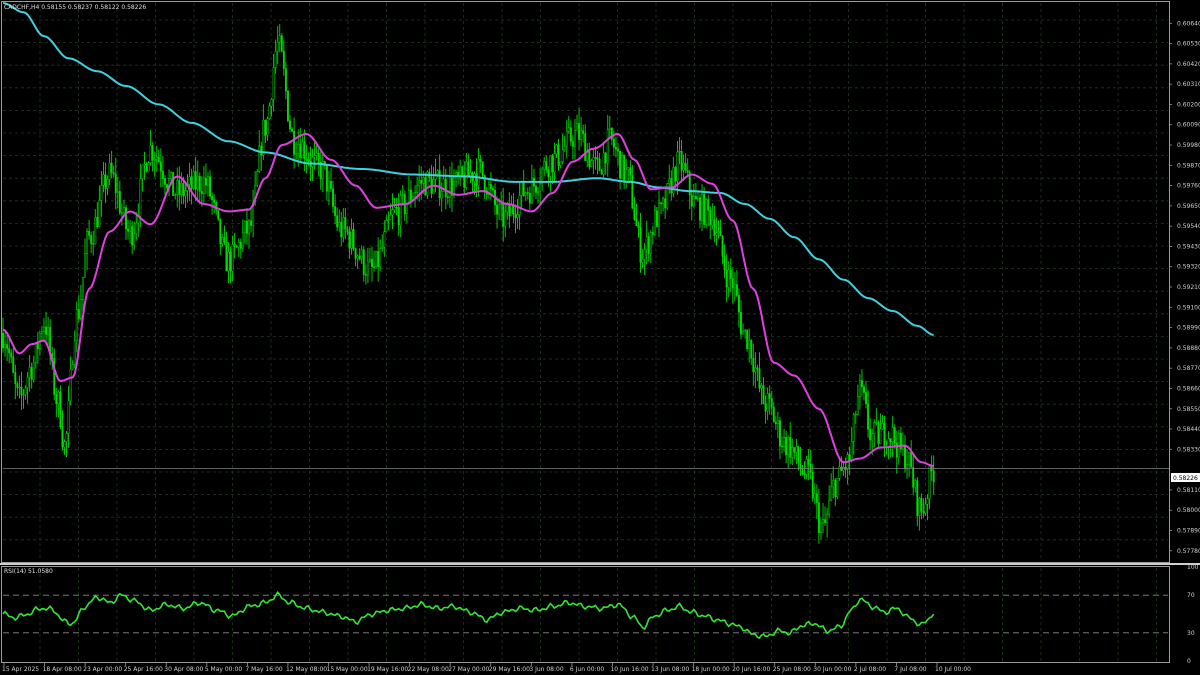 This screenshot has width=1200, height=675. Describe the element at coordinates (1188, 84) in the screenshot. I see `price-axis-label: 0.60310` at that location.